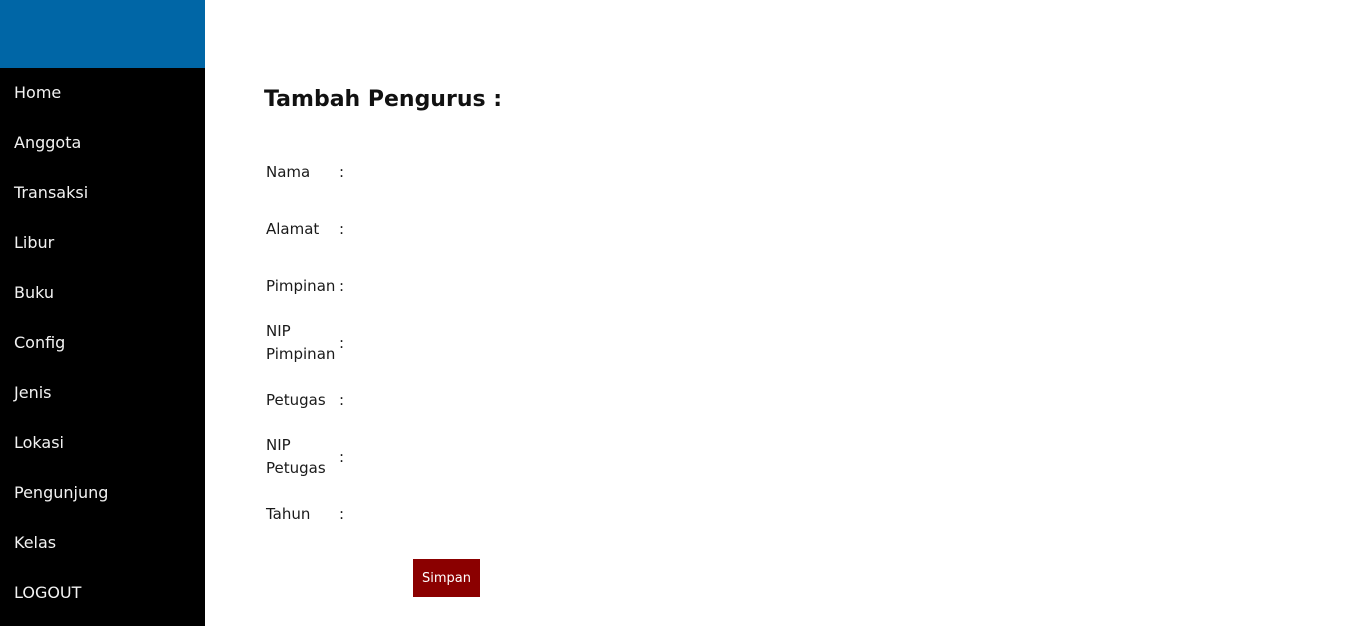  Describe the element at coordinates (446, 578) in the screenshot. I see `simpan-button: Simpan` at that location.